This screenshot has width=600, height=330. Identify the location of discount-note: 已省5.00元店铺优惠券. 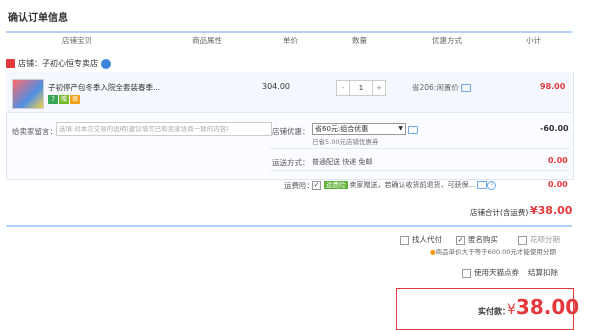
(345, 142).